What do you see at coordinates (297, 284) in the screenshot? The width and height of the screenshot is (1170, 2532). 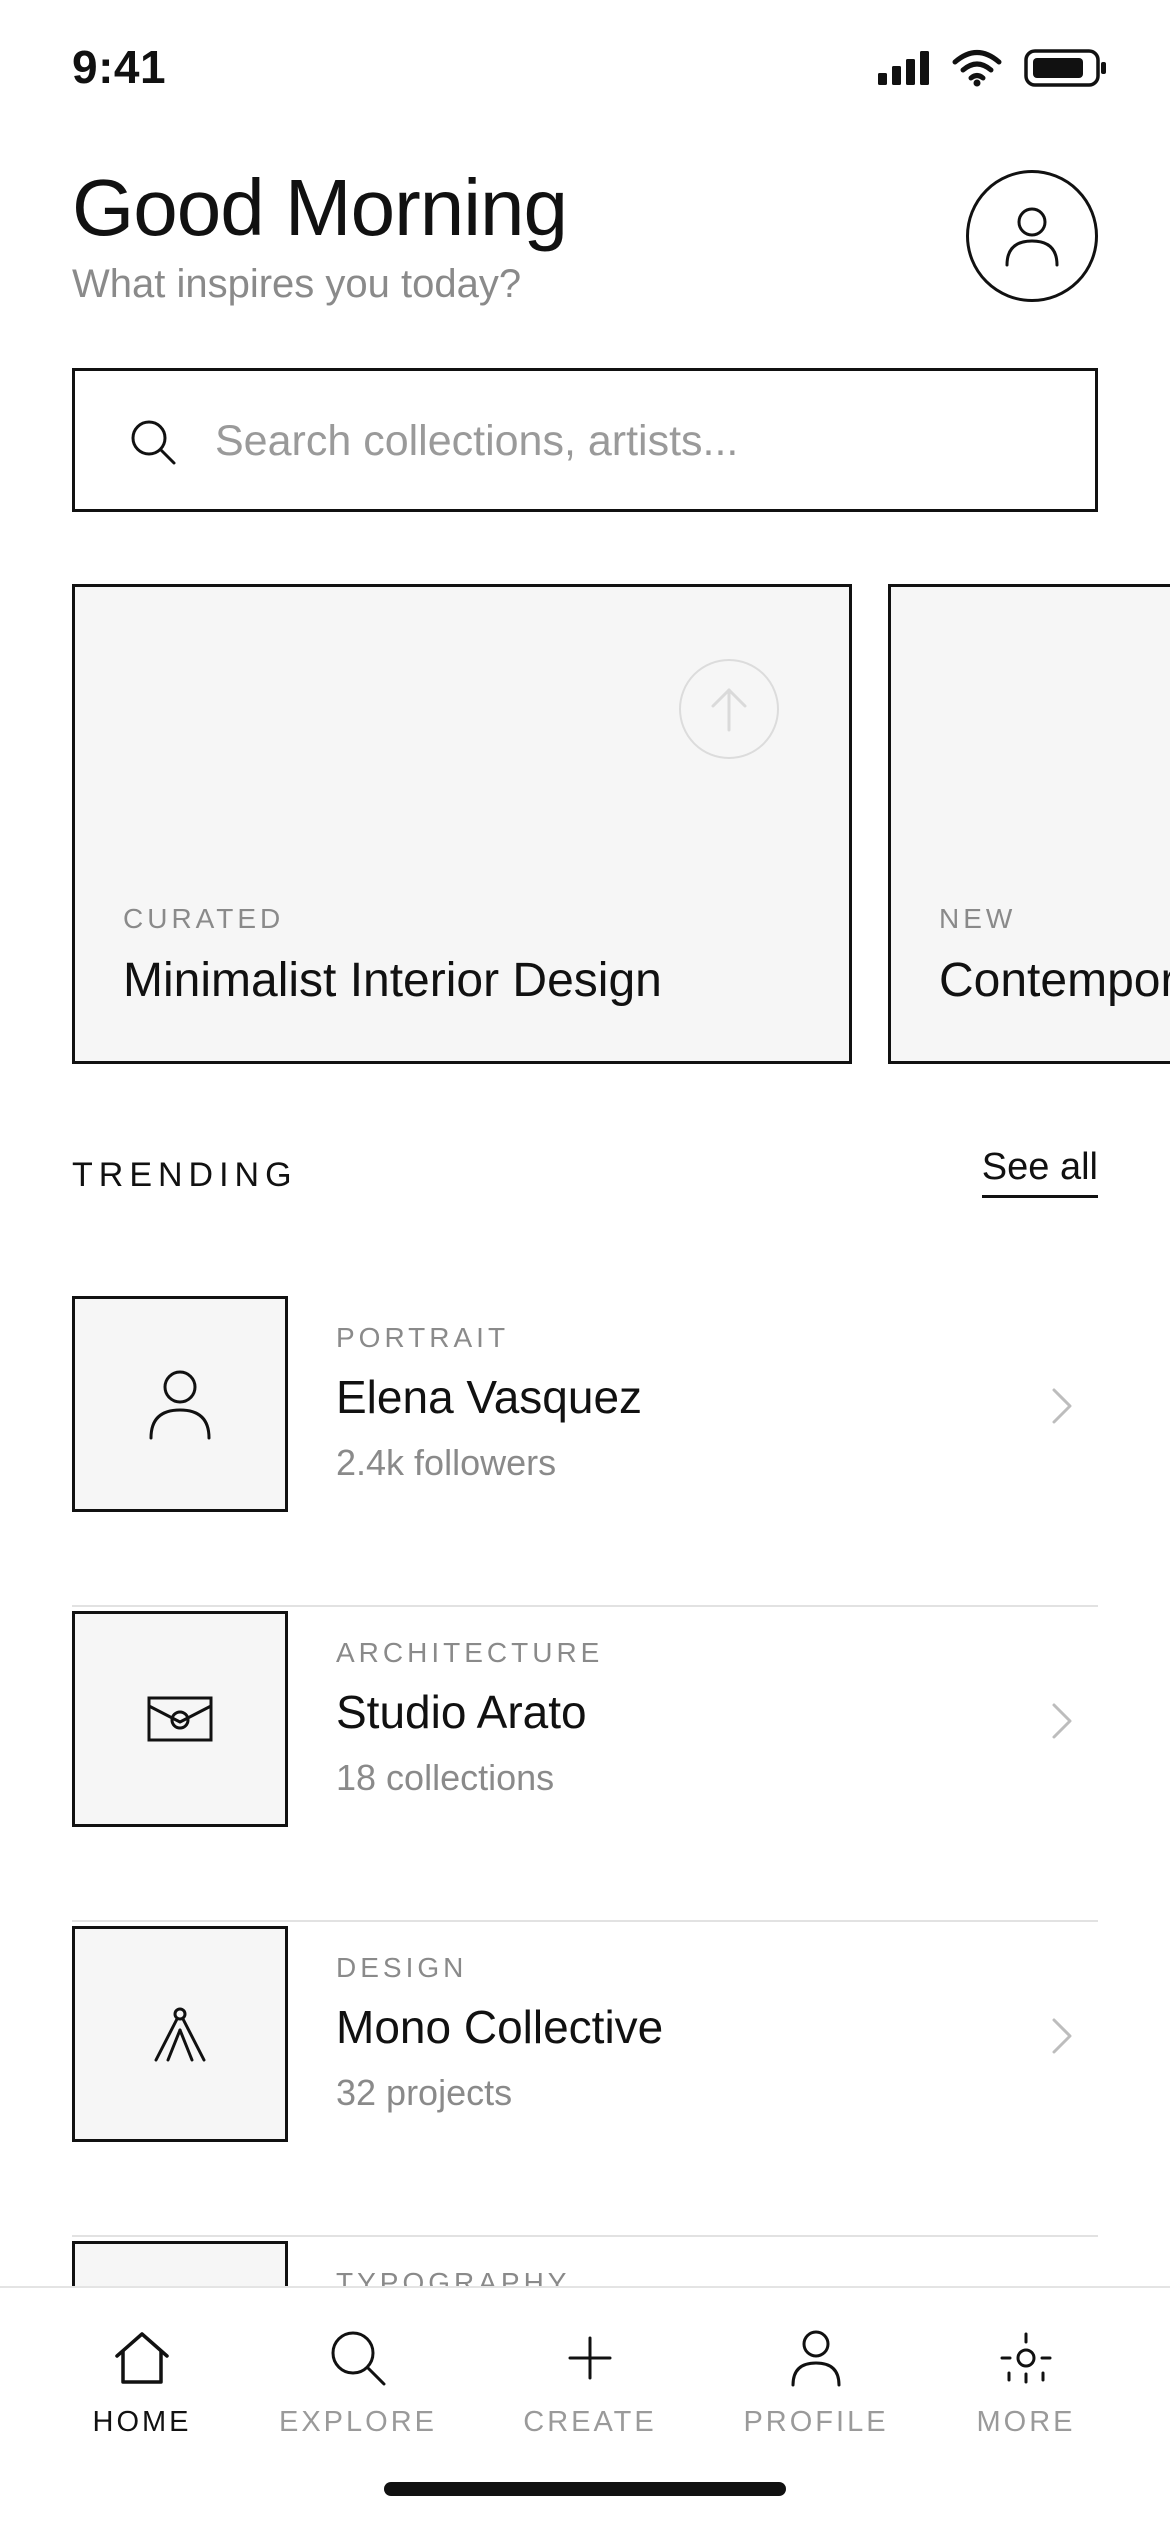 I see `page-subtitle: What inspires you today?` at bounding box center [297, 284].